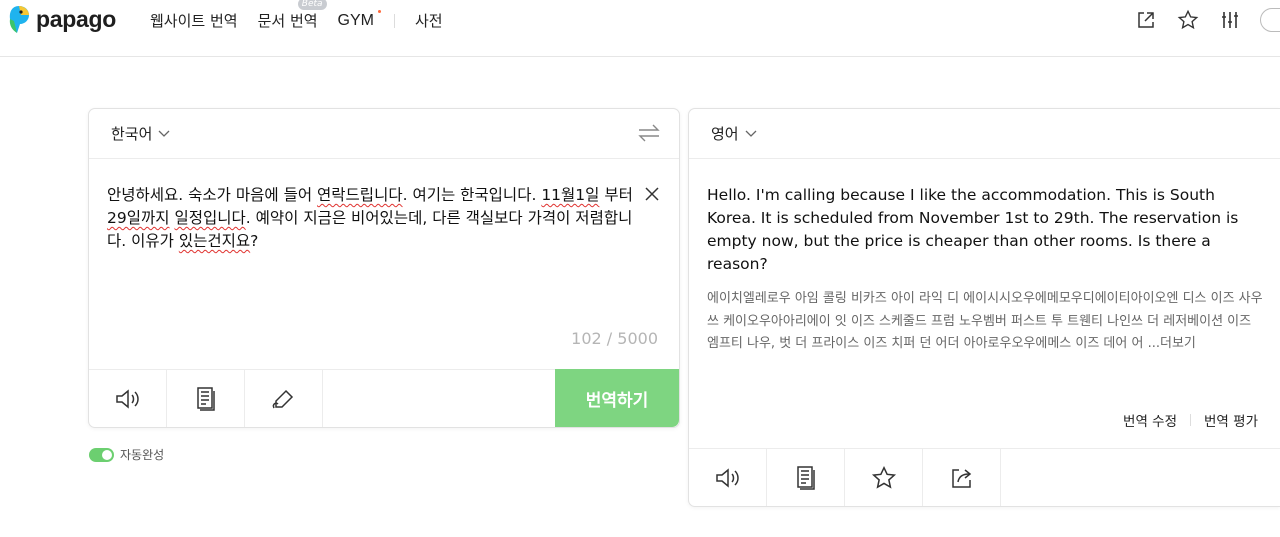 The width and height of the screenshot is (1280, 537). Describe the element at coordinates (138, 218) in the screenshot. I see `spell-error-text: 29일까지` at that location.